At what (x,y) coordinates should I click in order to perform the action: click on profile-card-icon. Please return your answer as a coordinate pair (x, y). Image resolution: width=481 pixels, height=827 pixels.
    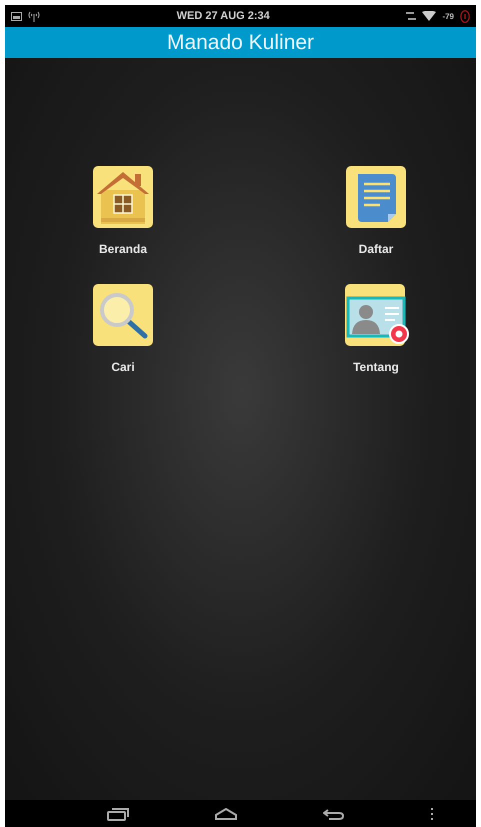
    Looking at the image, I should click on (376, 315).